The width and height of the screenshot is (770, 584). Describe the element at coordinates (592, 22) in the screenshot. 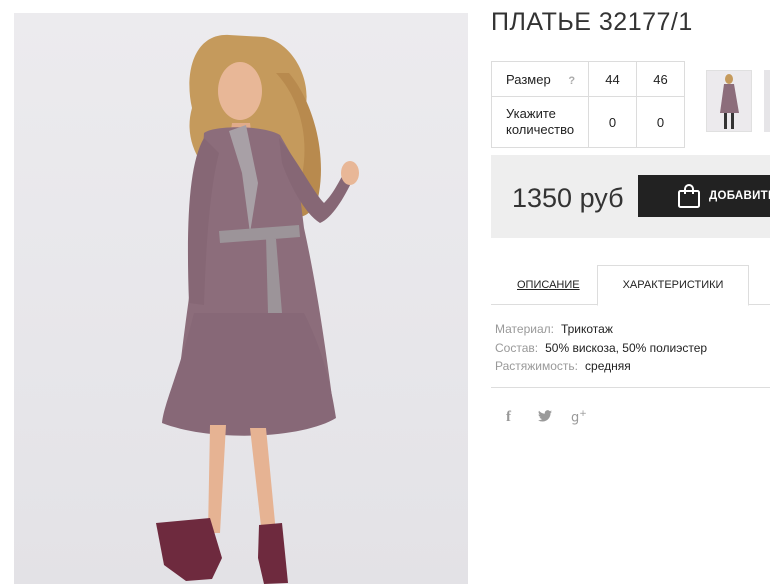

I see `product-title: ПЛАТЬЕ 32177/1` at that location.